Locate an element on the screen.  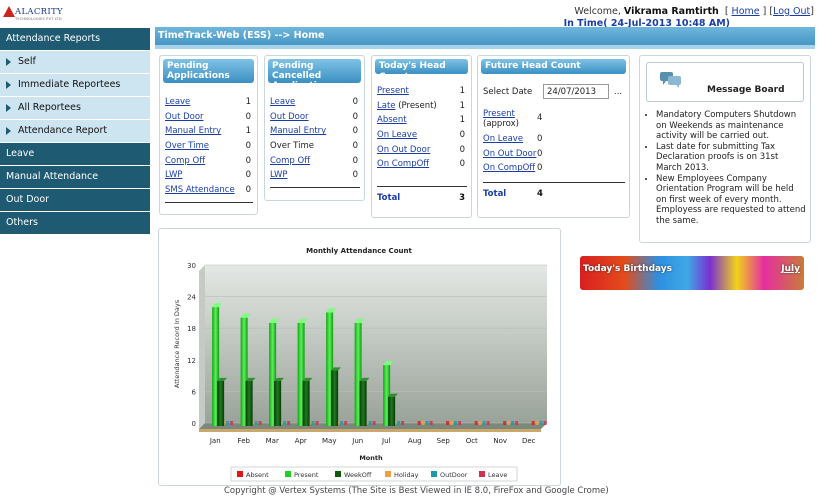
sidebar-item-label: Others is located at coordinates (22, 222).